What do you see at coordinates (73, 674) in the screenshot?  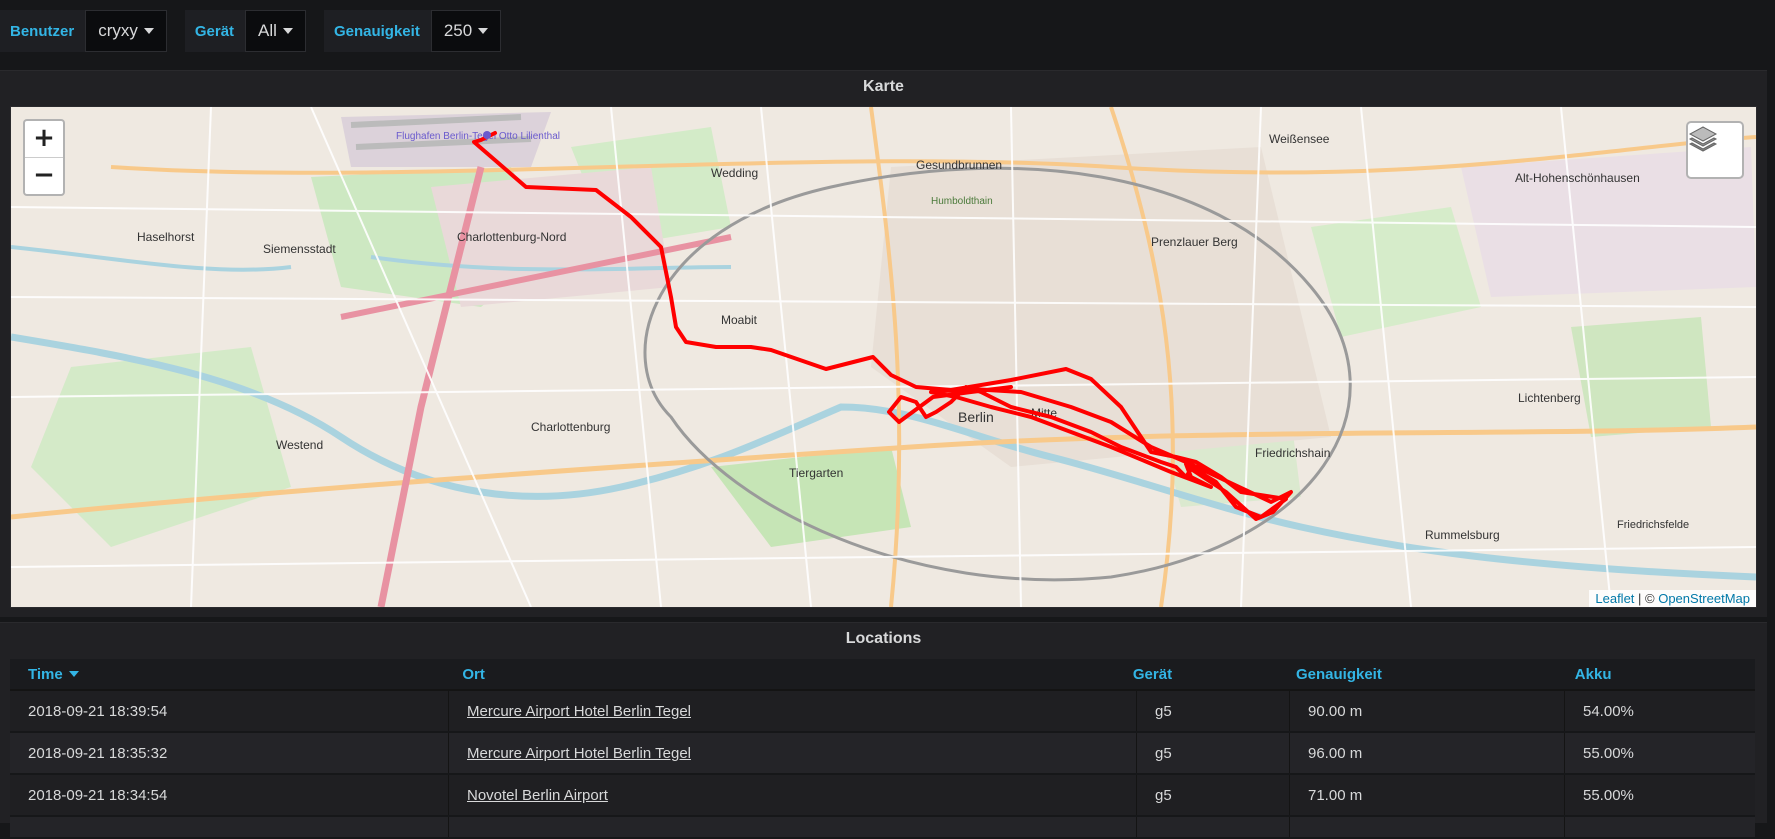 I see `sort-desc-icon` at bounding box center [73, 674].